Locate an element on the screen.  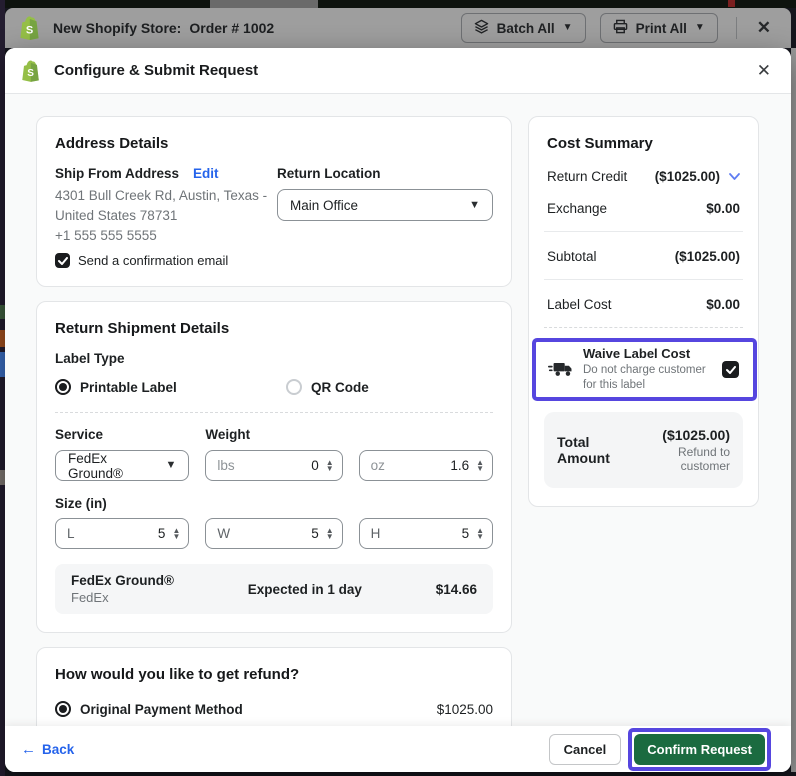
return-location-select: Main Office ▼ is located at coordinates (385, 205).